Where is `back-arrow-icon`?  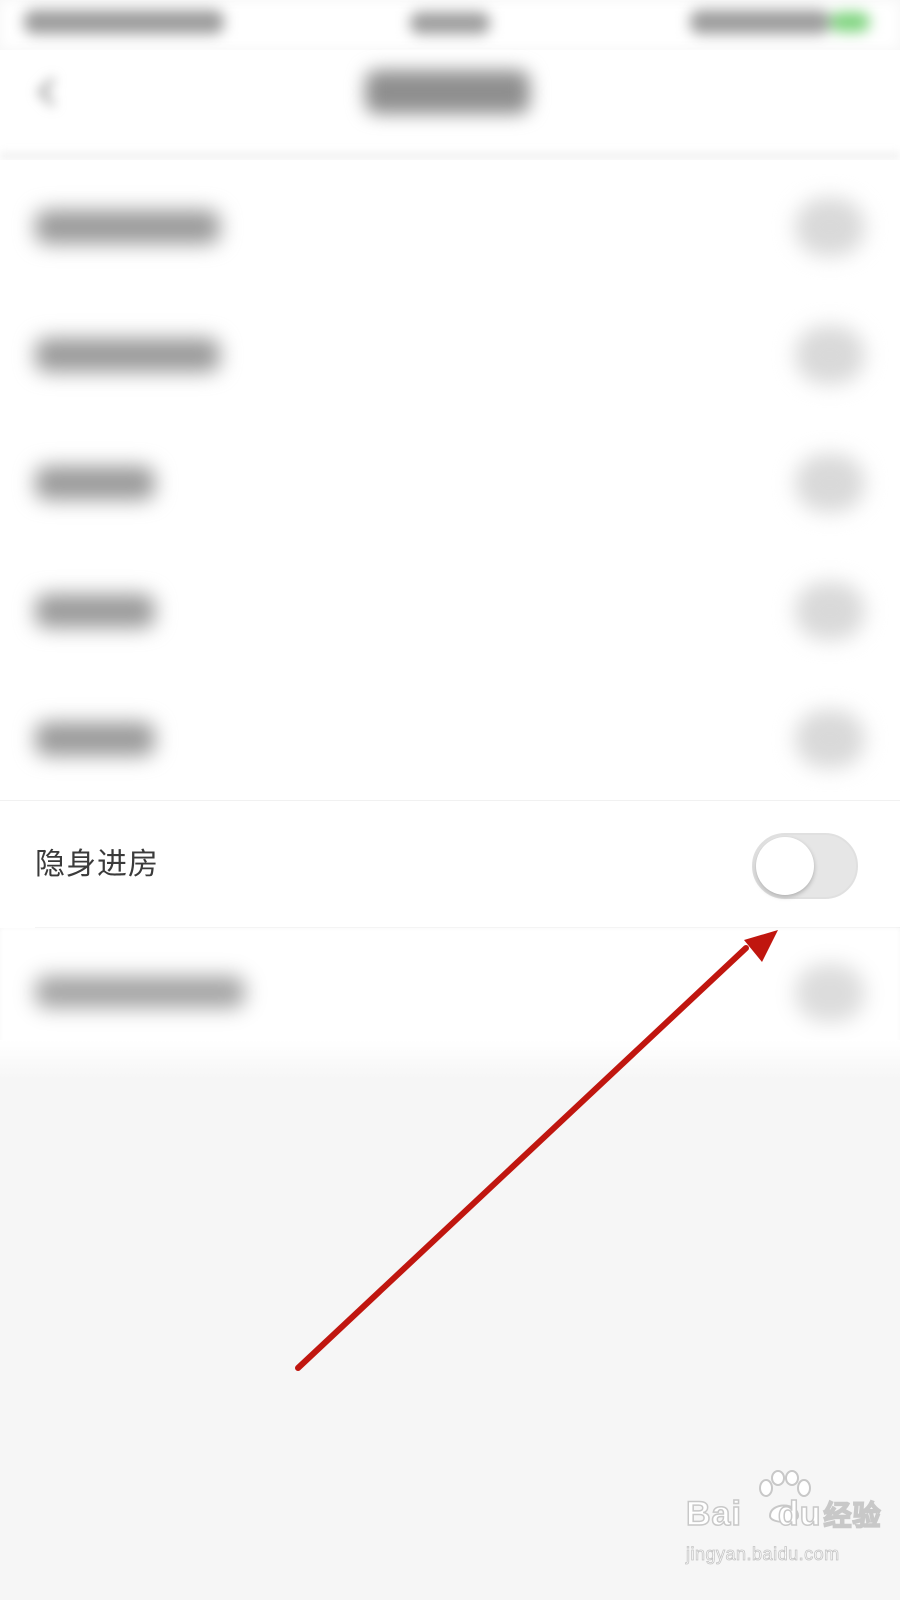 back-arrow-icon is located at coordinates (48, 92).